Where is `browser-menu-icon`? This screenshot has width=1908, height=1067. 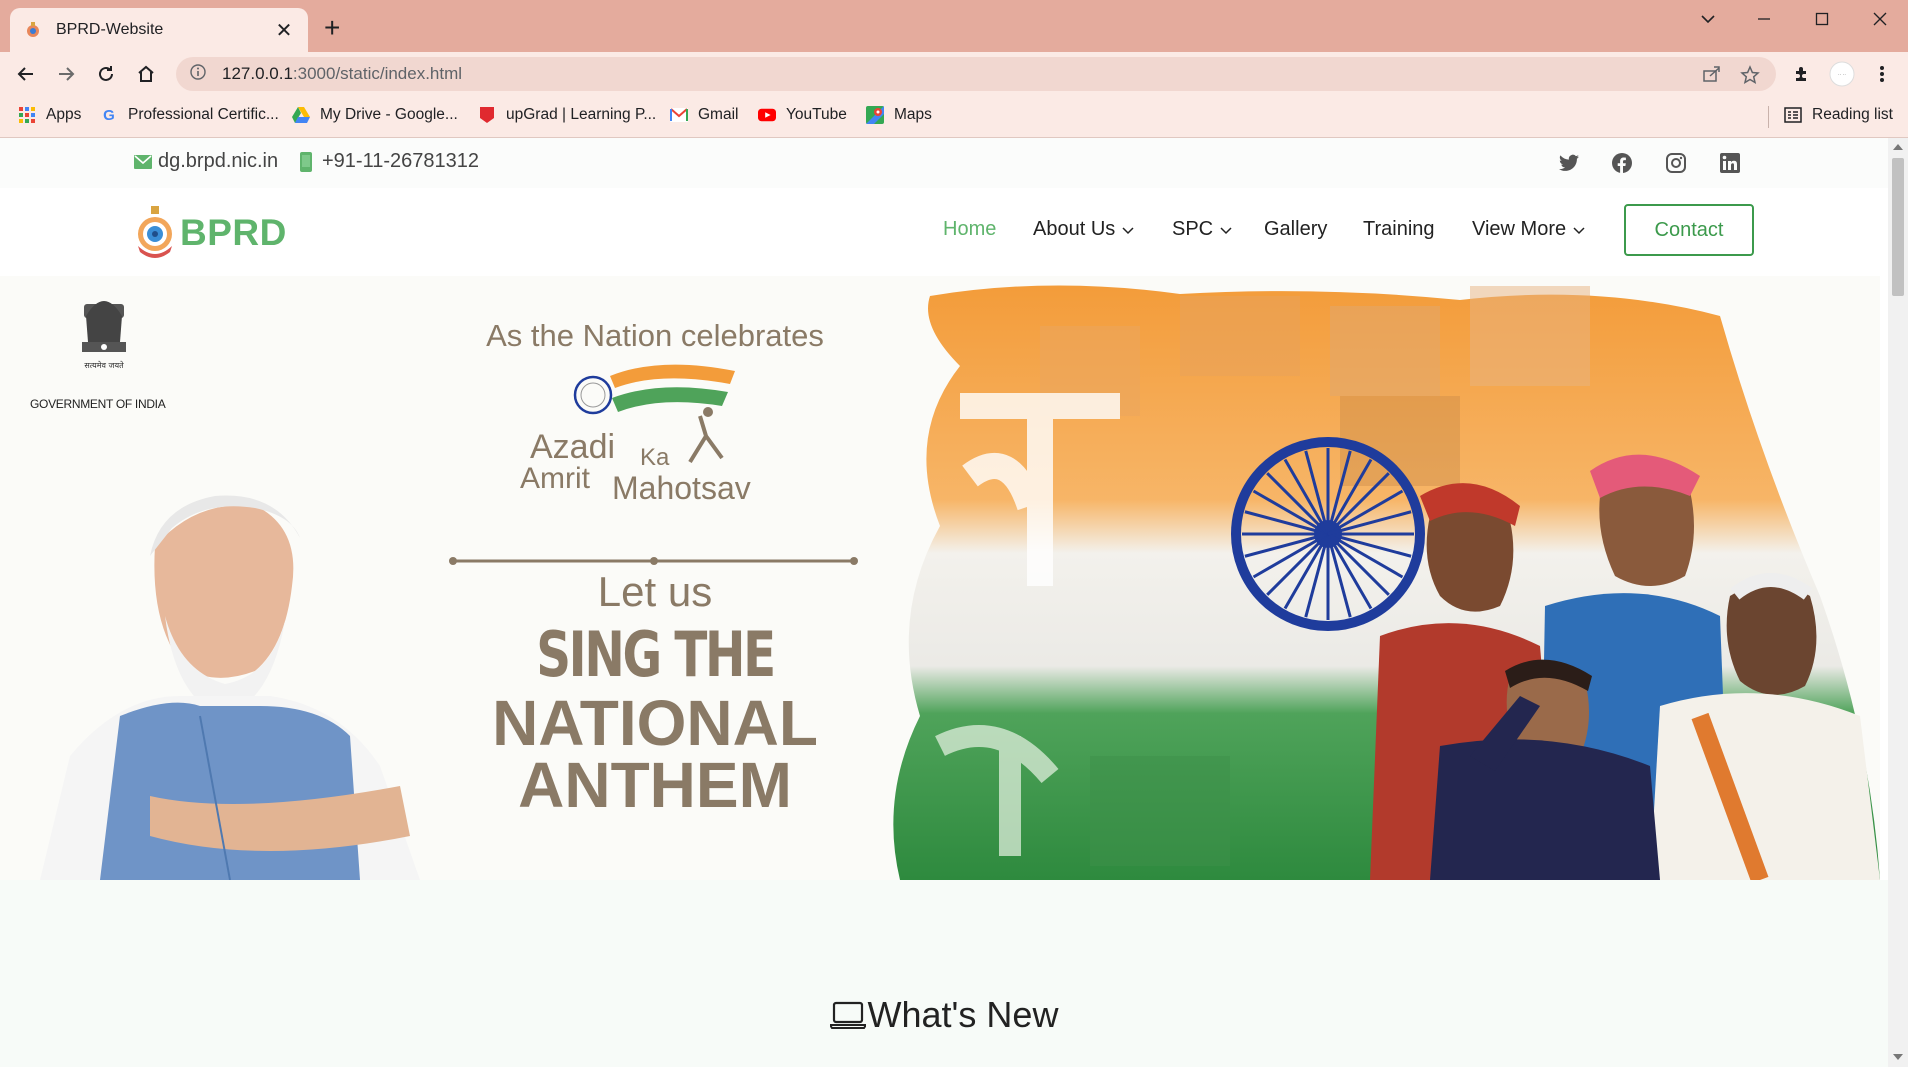
browser-menu-icon is located at coordinates (1882, 74).